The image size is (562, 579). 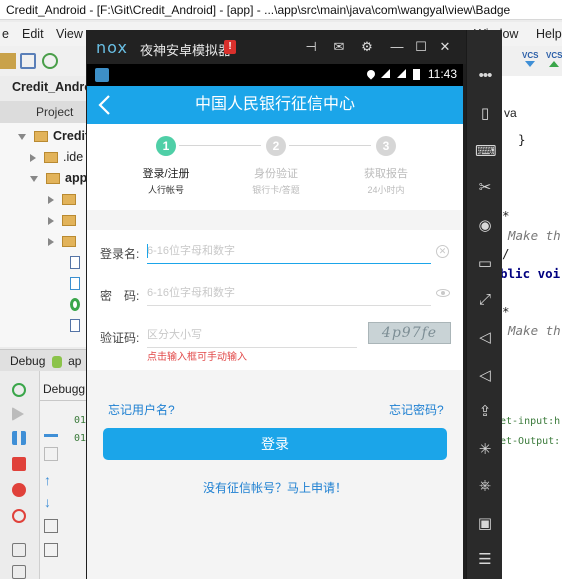 What do you see at coordinates (510, 113) in the screenshot?
I see `code-tab-fragment: va` at bounding box center [510, 113].